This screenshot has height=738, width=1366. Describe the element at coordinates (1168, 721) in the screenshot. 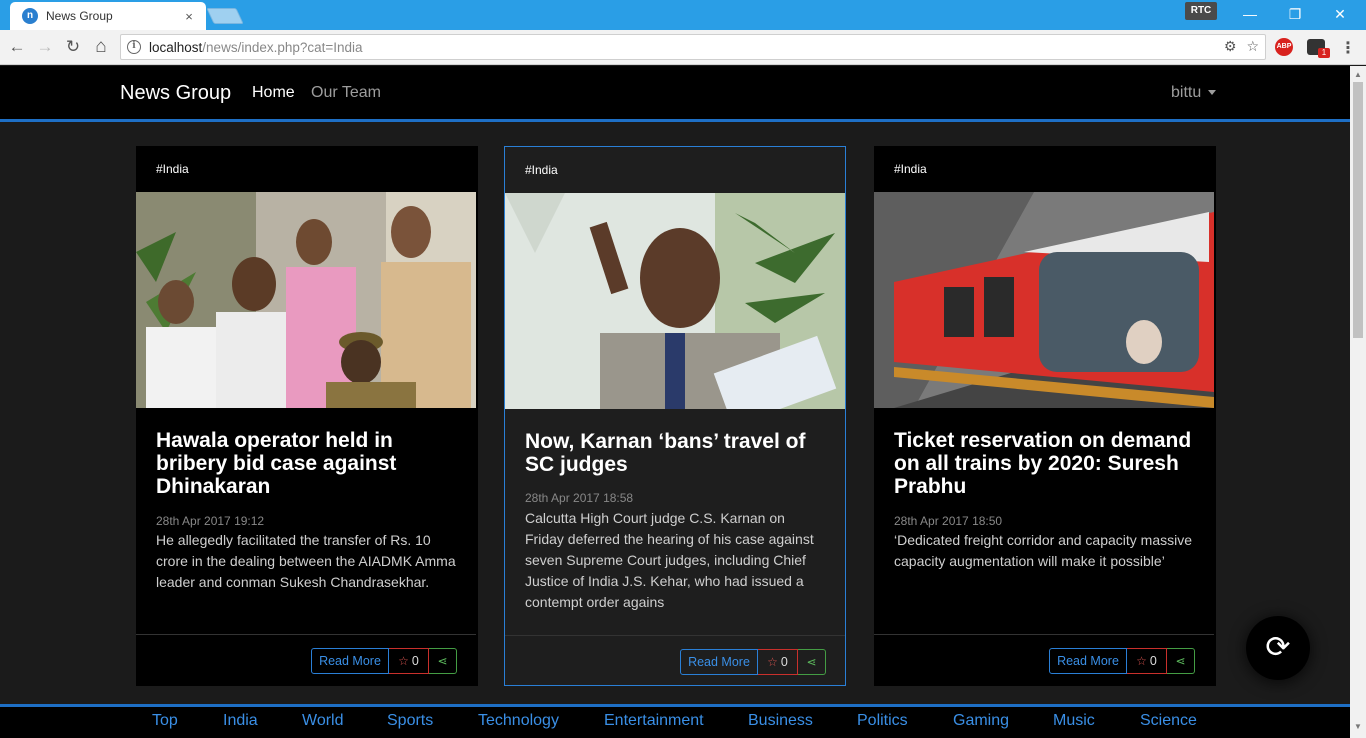

I see `category-science: Science` at that location.